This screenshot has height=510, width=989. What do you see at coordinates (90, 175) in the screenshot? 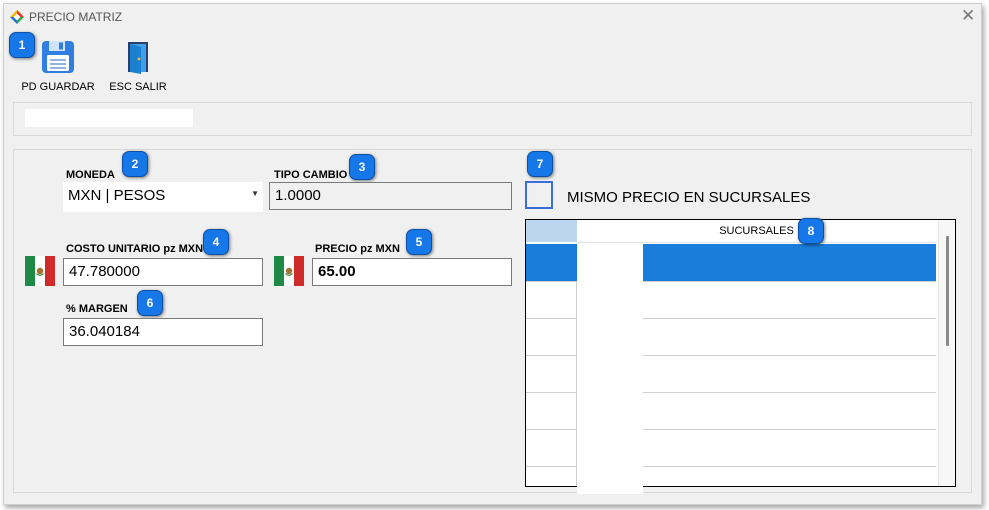
I see `moneda-label: MONEDA` at bounding box center [90, 175].